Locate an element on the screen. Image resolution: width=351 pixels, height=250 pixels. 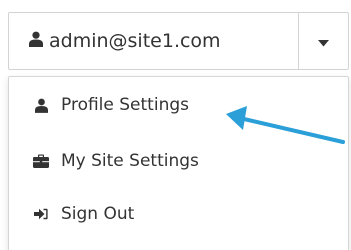
menu-item-my-site-settings: My Site Settings is located at coordinates (116, 161).